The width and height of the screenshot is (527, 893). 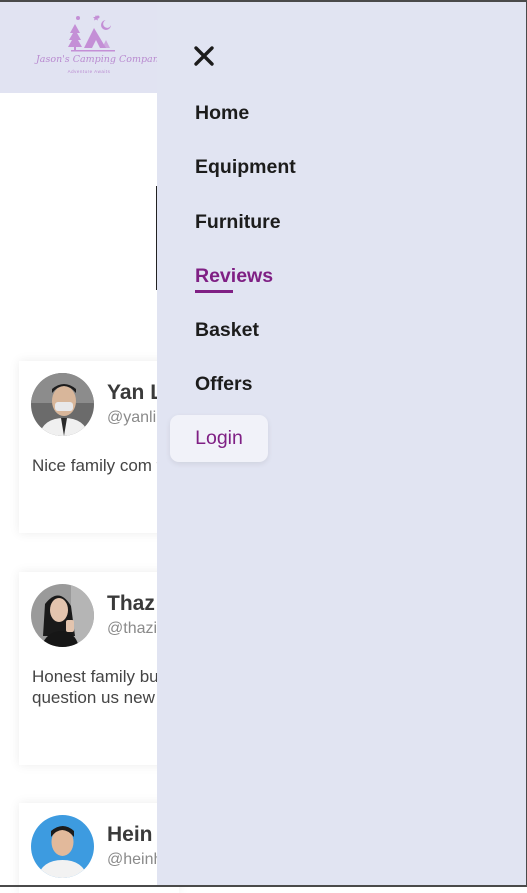 I want to click on nav-item-equipment: Equipment, so click(x=245, y=167).